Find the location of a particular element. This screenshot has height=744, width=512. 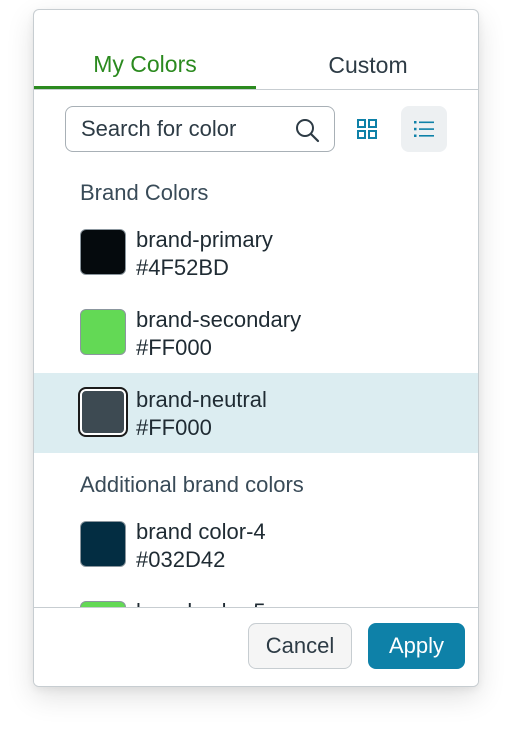

color-row-brand-secondary: brand-secondary #FF000 is located at coordinates (256, 333).